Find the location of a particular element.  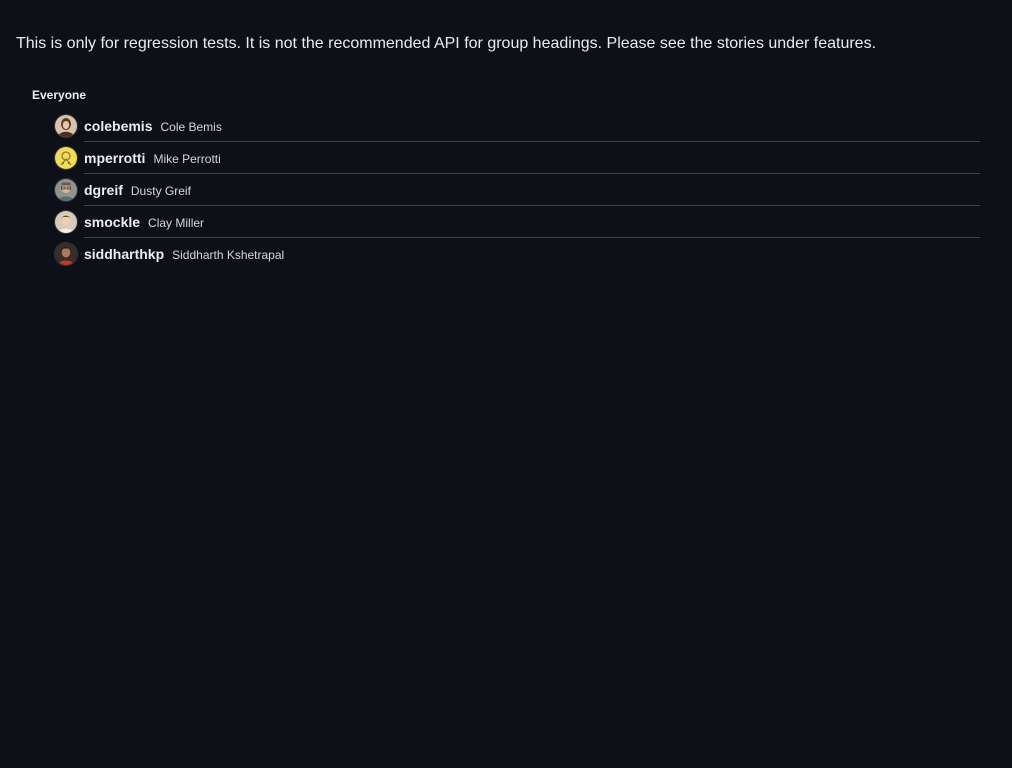

list-item: siddharthkp Siddharth Kshetrapal is located at coordinates (506, 254).